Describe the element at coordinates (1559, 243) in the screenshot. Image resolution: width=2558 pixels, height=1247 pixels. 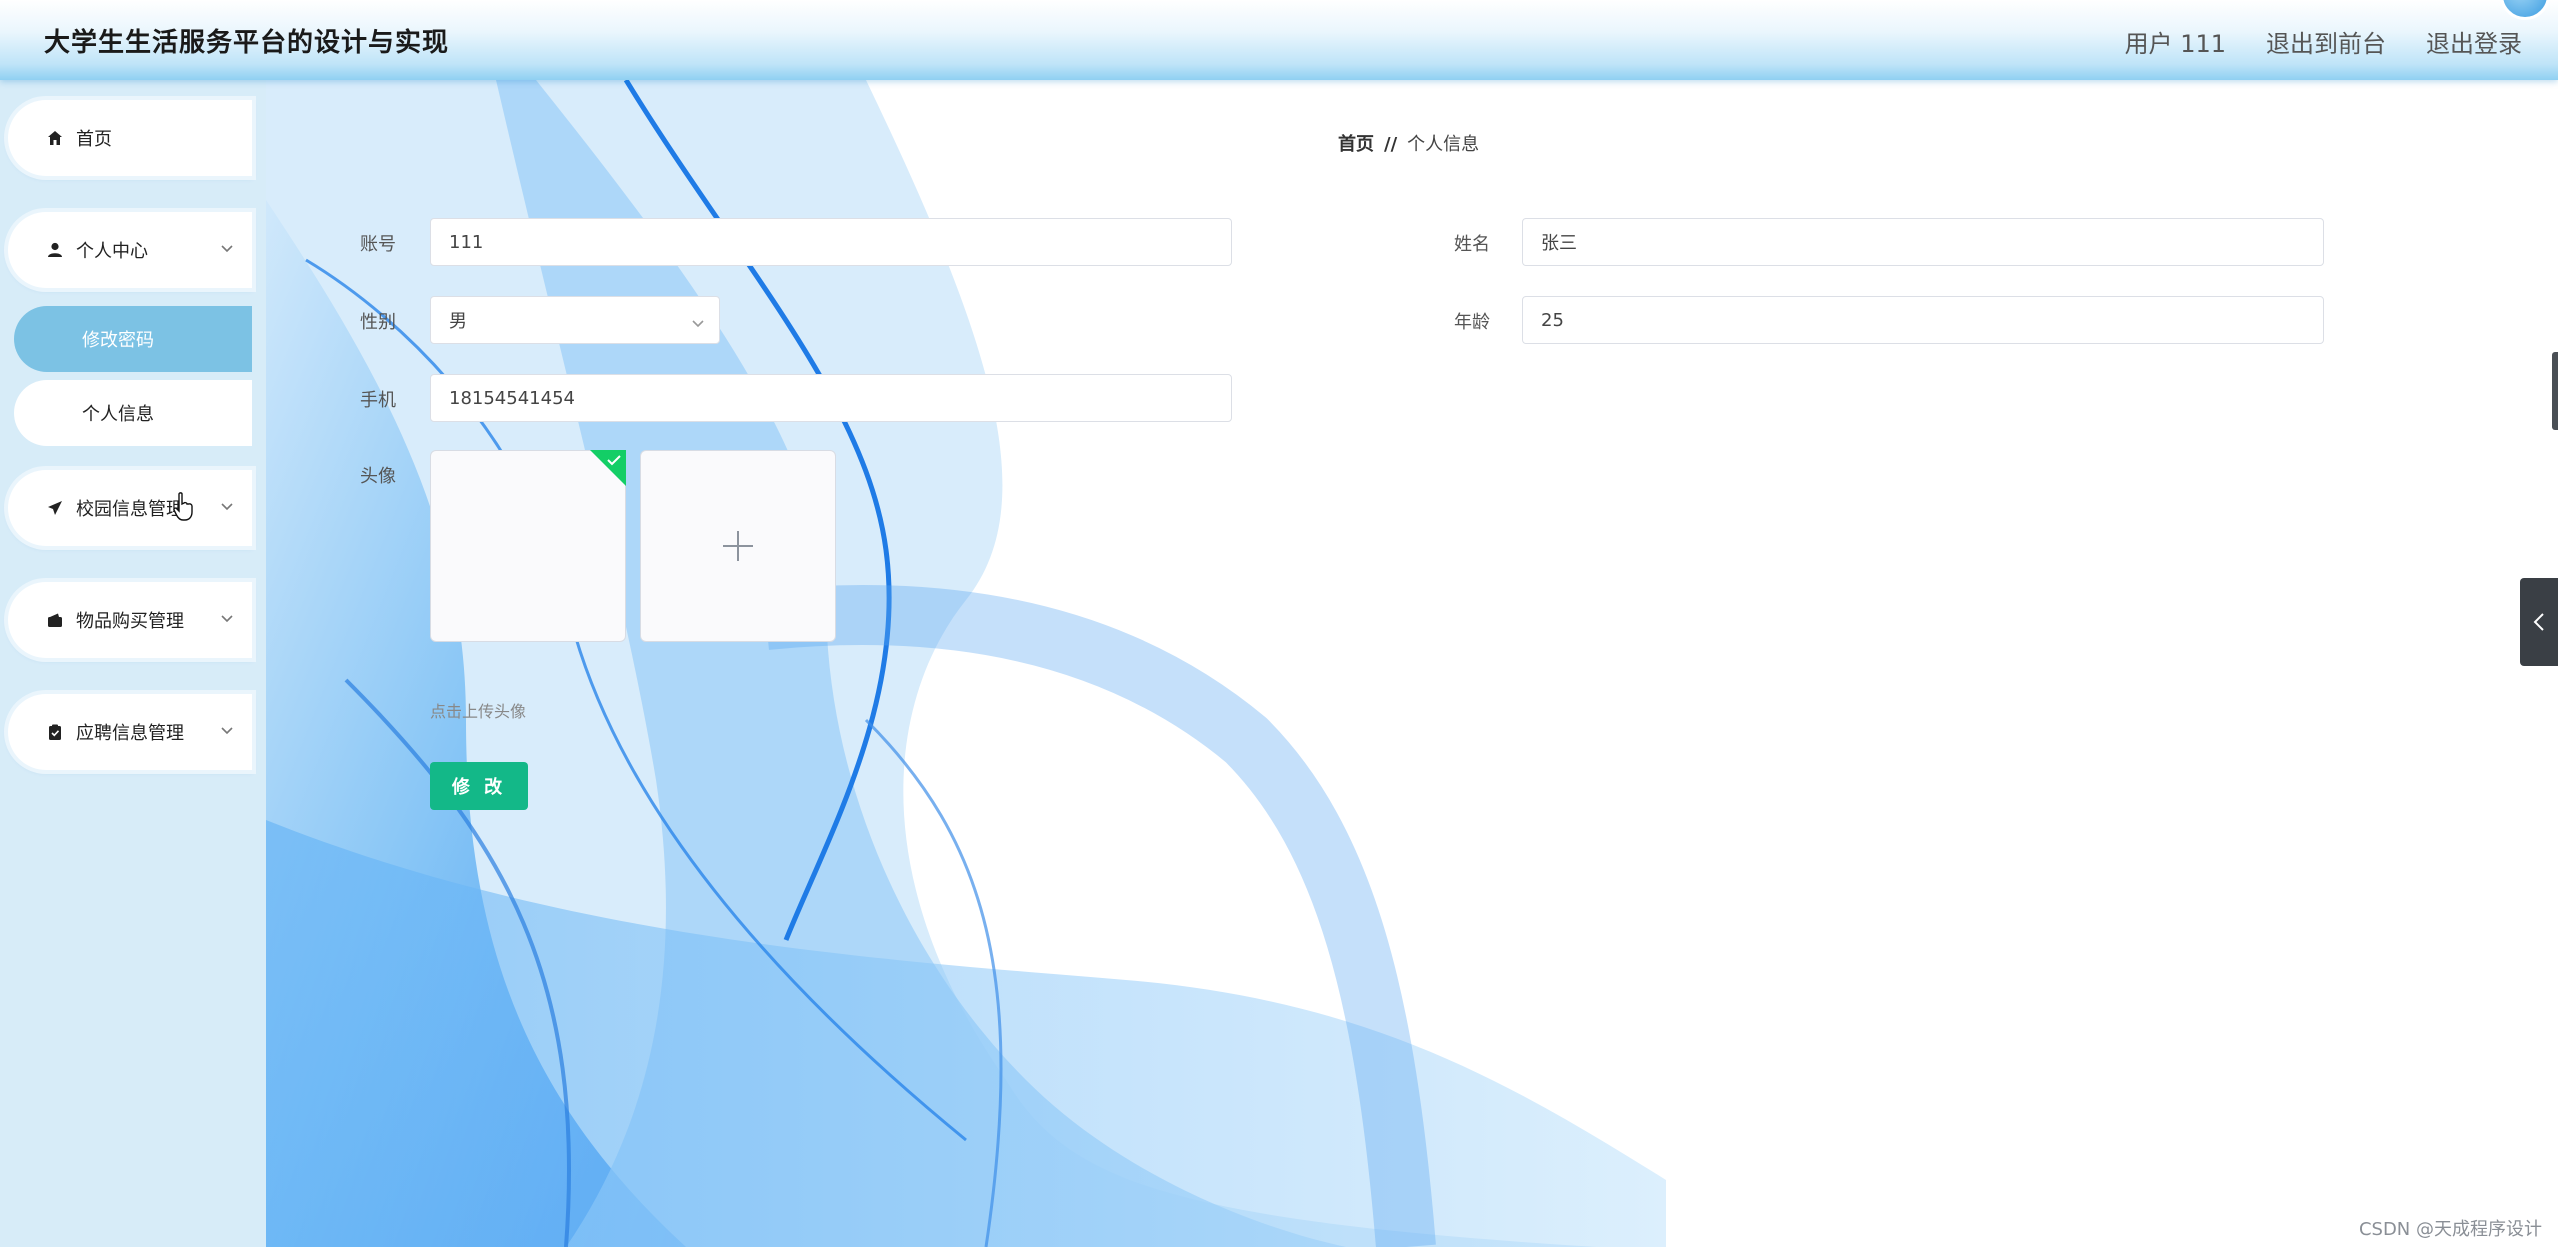
I see `name-value: 张三` at that location.